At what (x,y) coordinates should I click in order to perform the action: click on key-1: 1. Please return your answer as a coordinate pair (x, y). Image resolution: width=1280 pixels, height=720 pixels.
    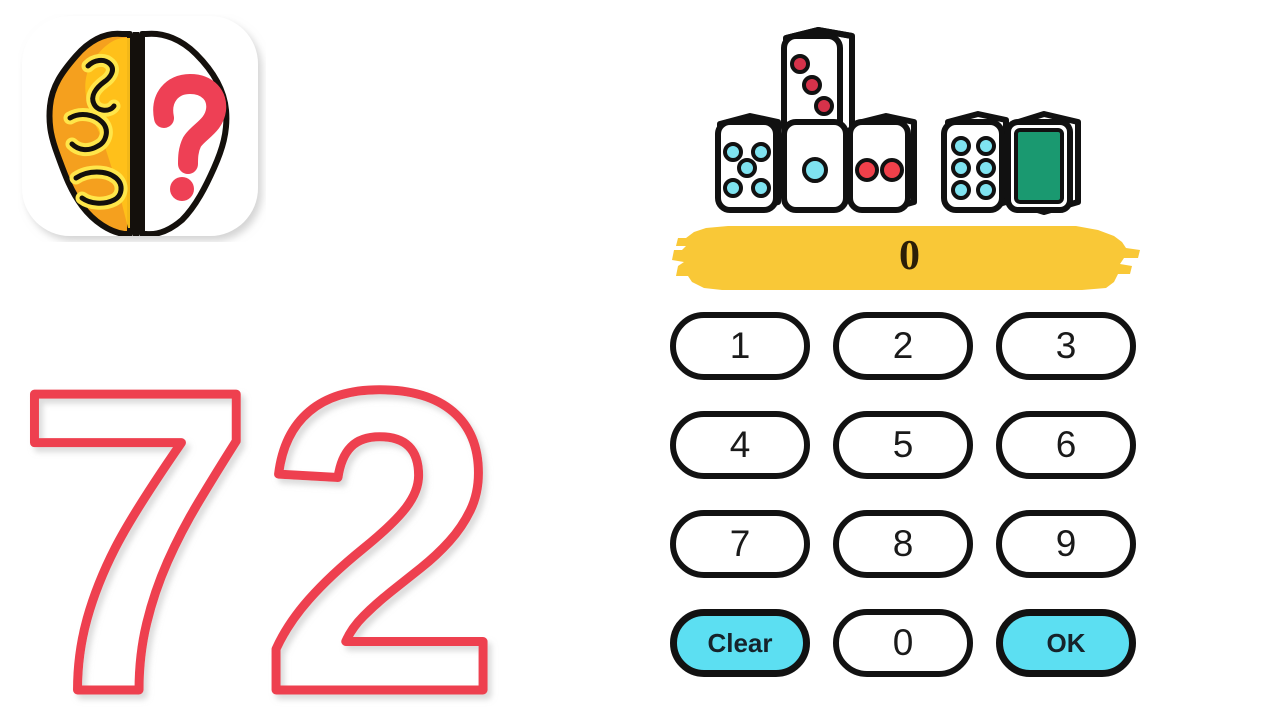
    Looking at the image, I should click on (740, 346).